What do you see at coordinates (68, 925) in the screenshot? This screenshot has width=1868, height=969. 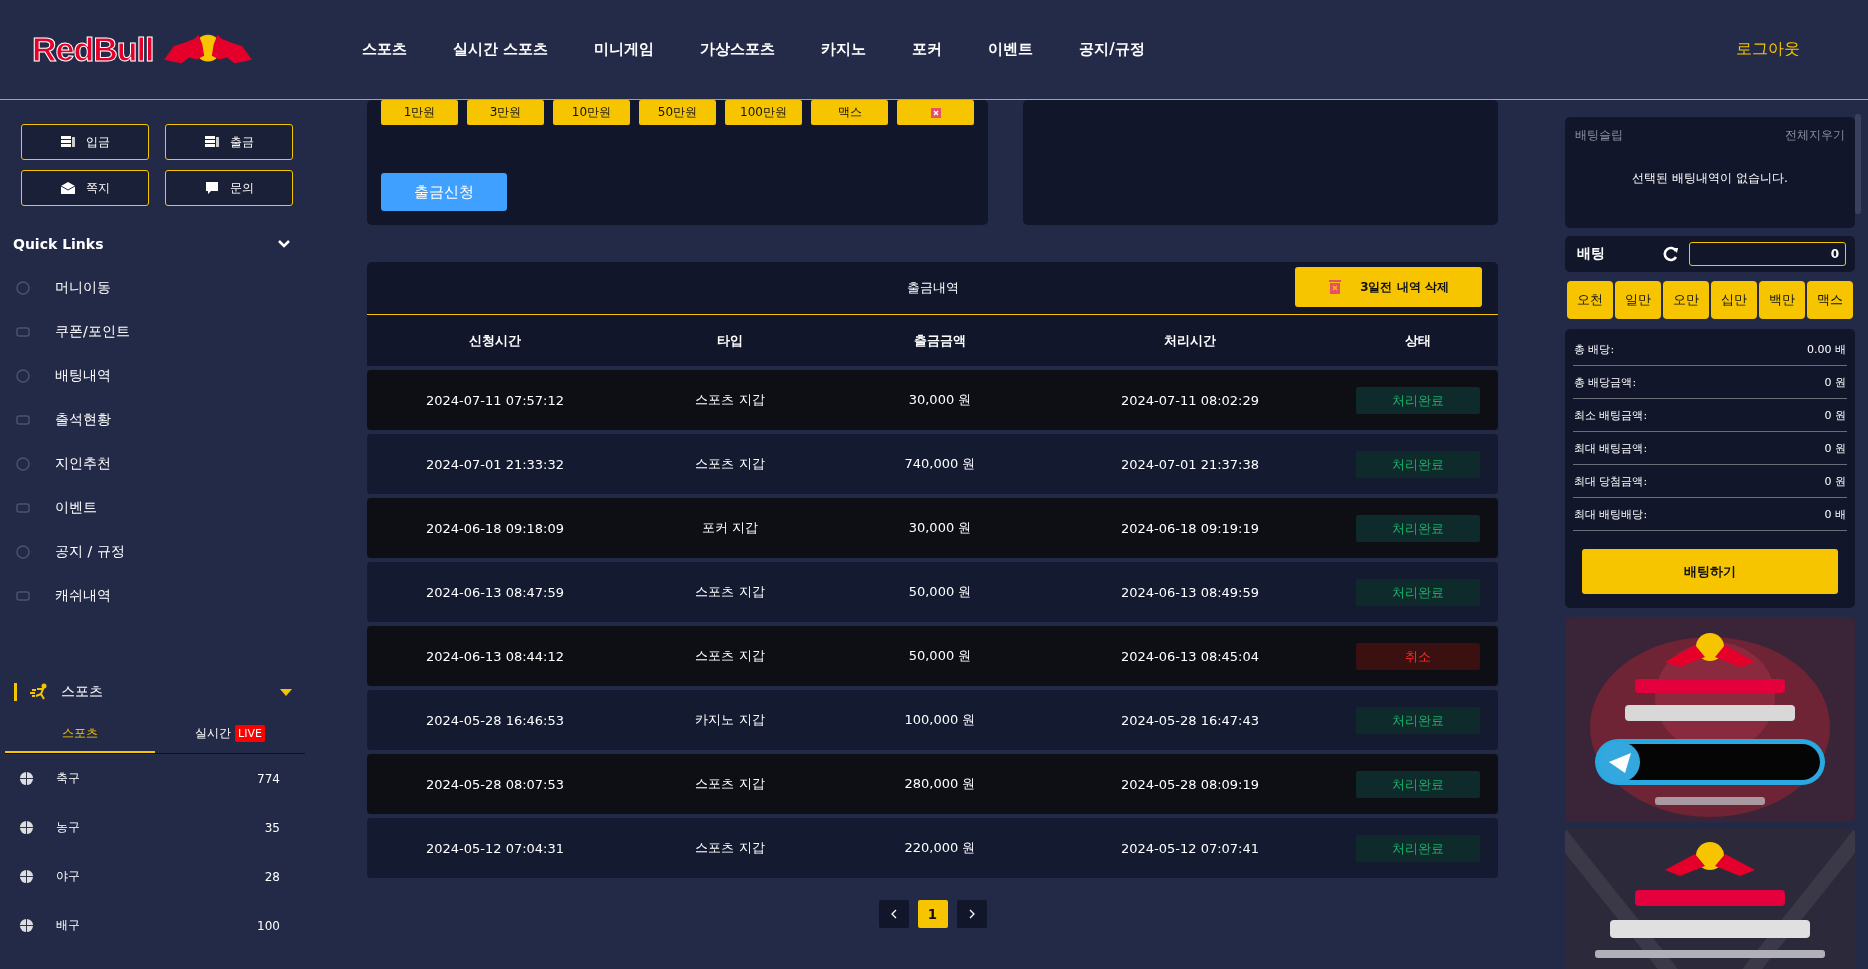 I see `sport-link: 배구` at bounding box center [68, 925].